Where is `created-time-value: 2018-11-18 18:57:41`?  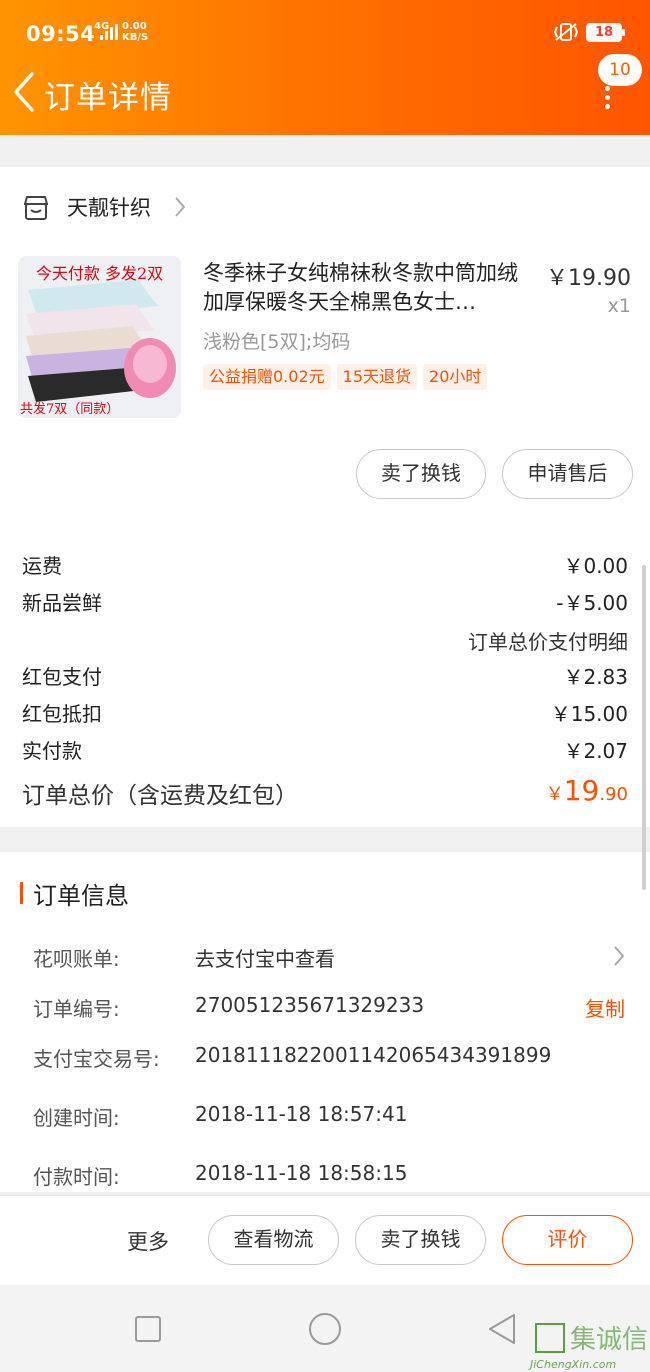
created-time-value: 2018-11-18 18:57:41 is located at coordinates (301, 1114).